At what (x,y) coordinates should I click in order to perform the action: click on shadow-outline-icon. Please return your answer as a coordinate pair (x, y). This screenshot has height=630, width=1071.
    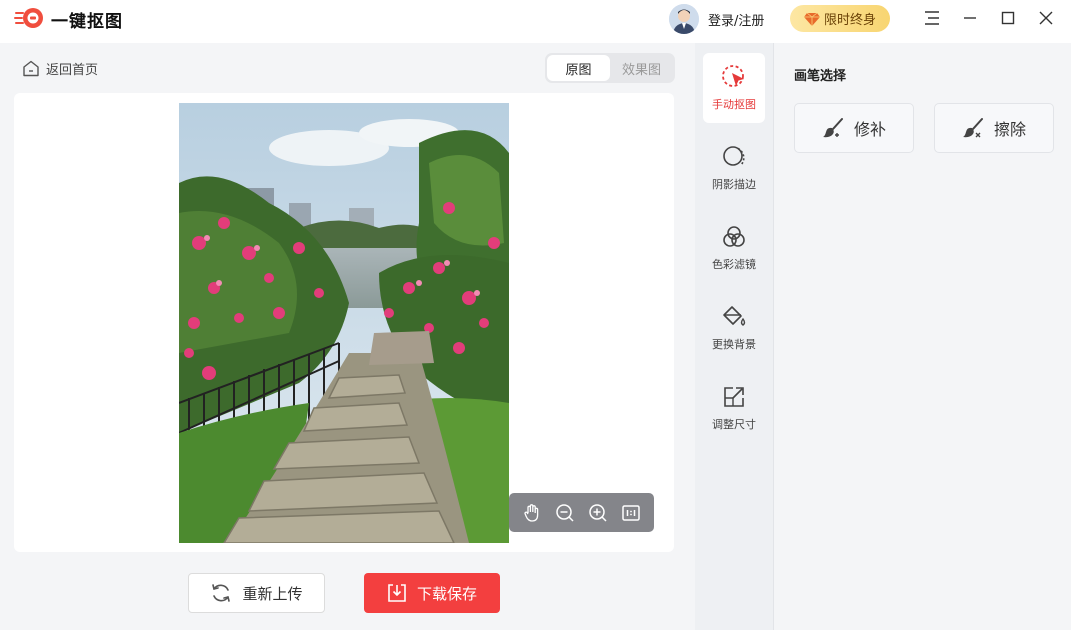
    Looking at the image, I should click on (734, 156).